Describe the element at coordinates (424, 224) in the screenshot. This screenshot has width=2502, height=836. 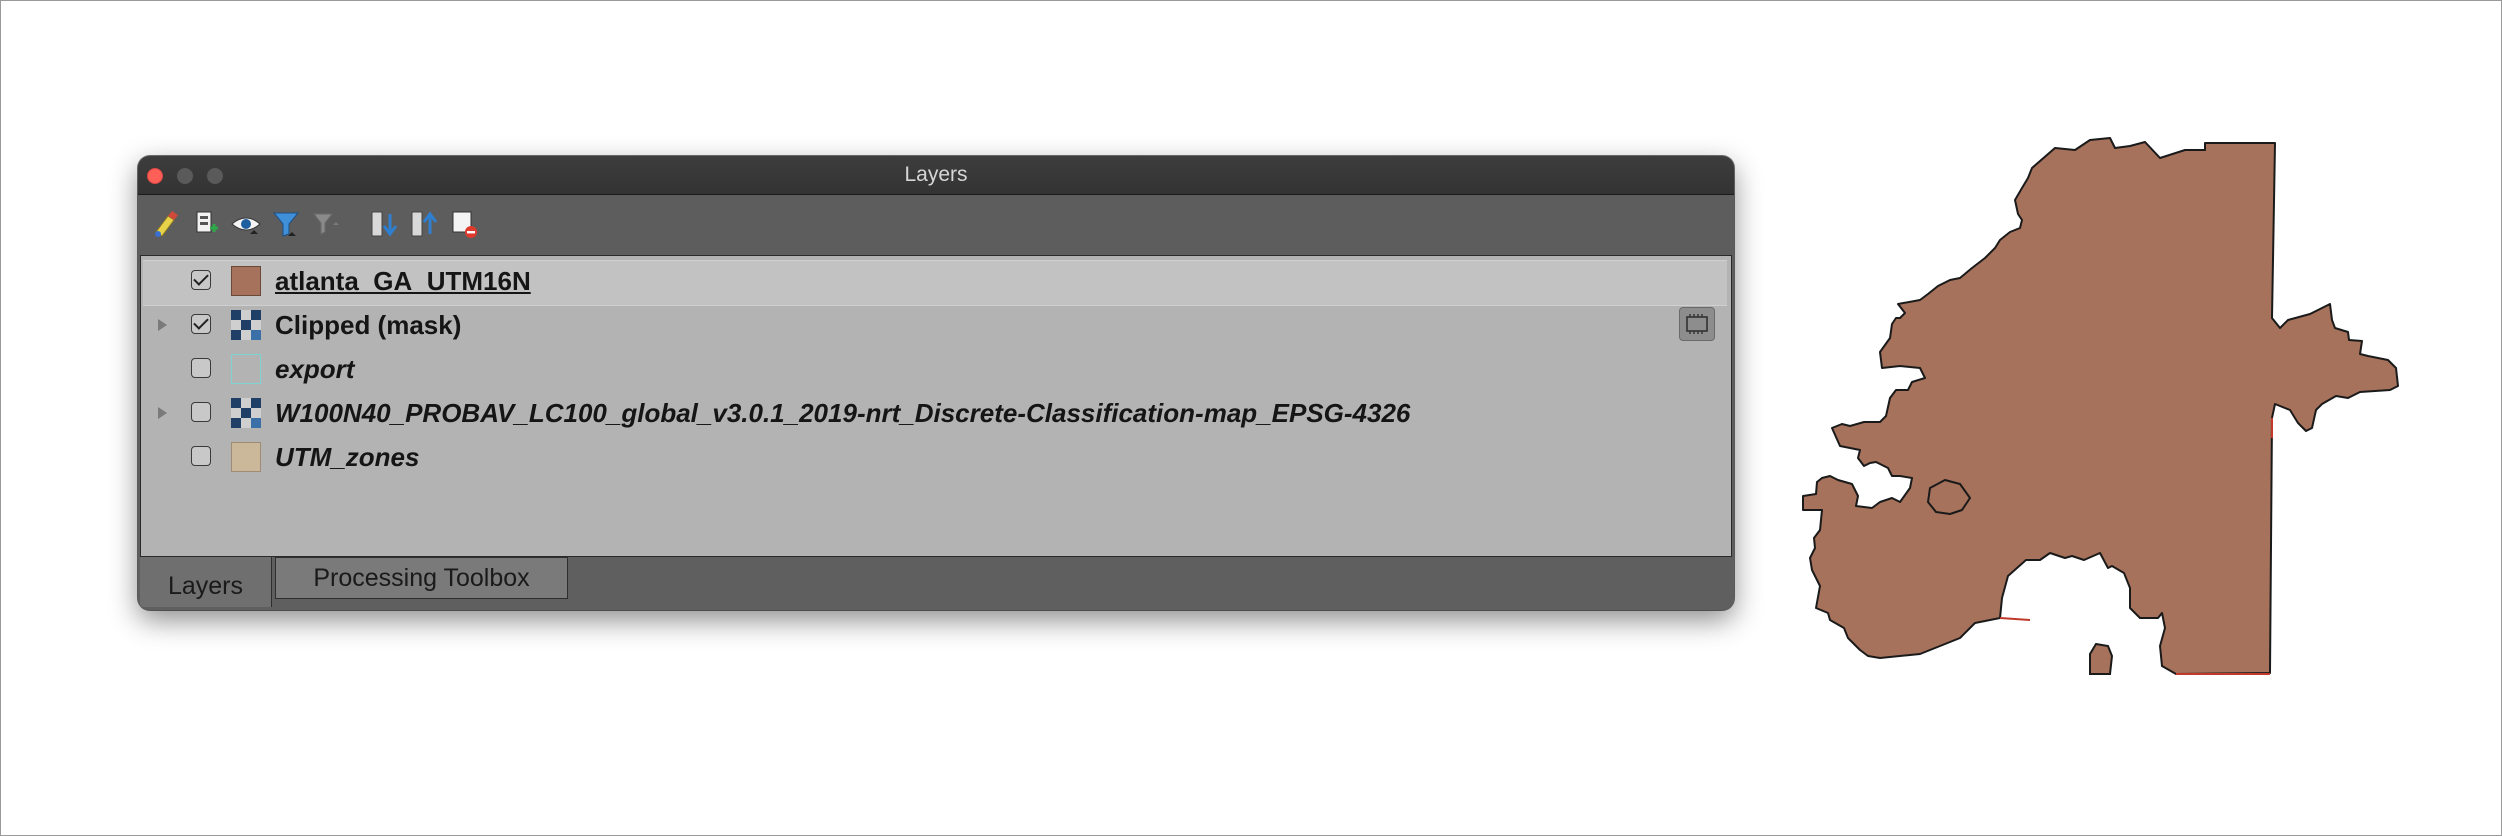
I see `collapse-all-icon` at that location.